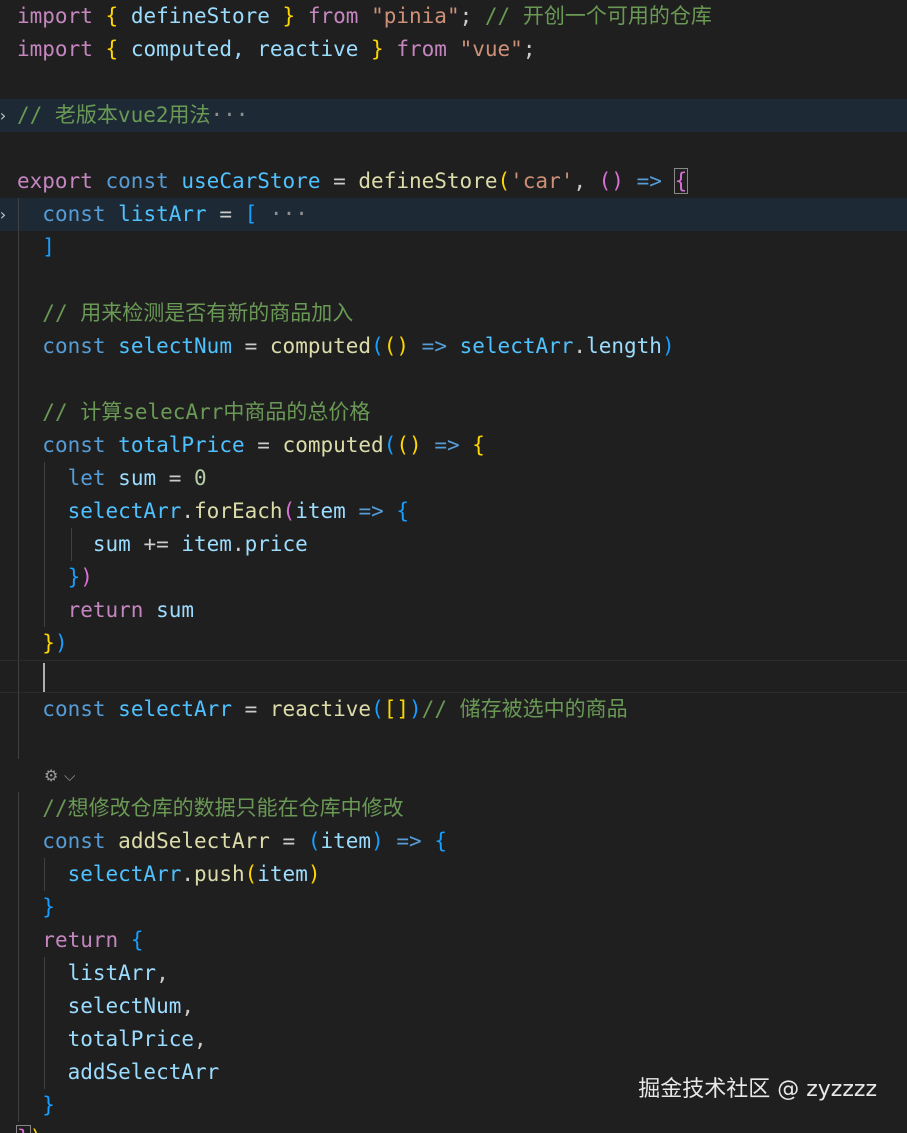 Image resolution: width=907 pixels, height=1133 pixels. What do you see at coordinates (453, 775) in the screenshot?
I see `code-line: ⚙ ⌵` at bounding box center [453, 775].